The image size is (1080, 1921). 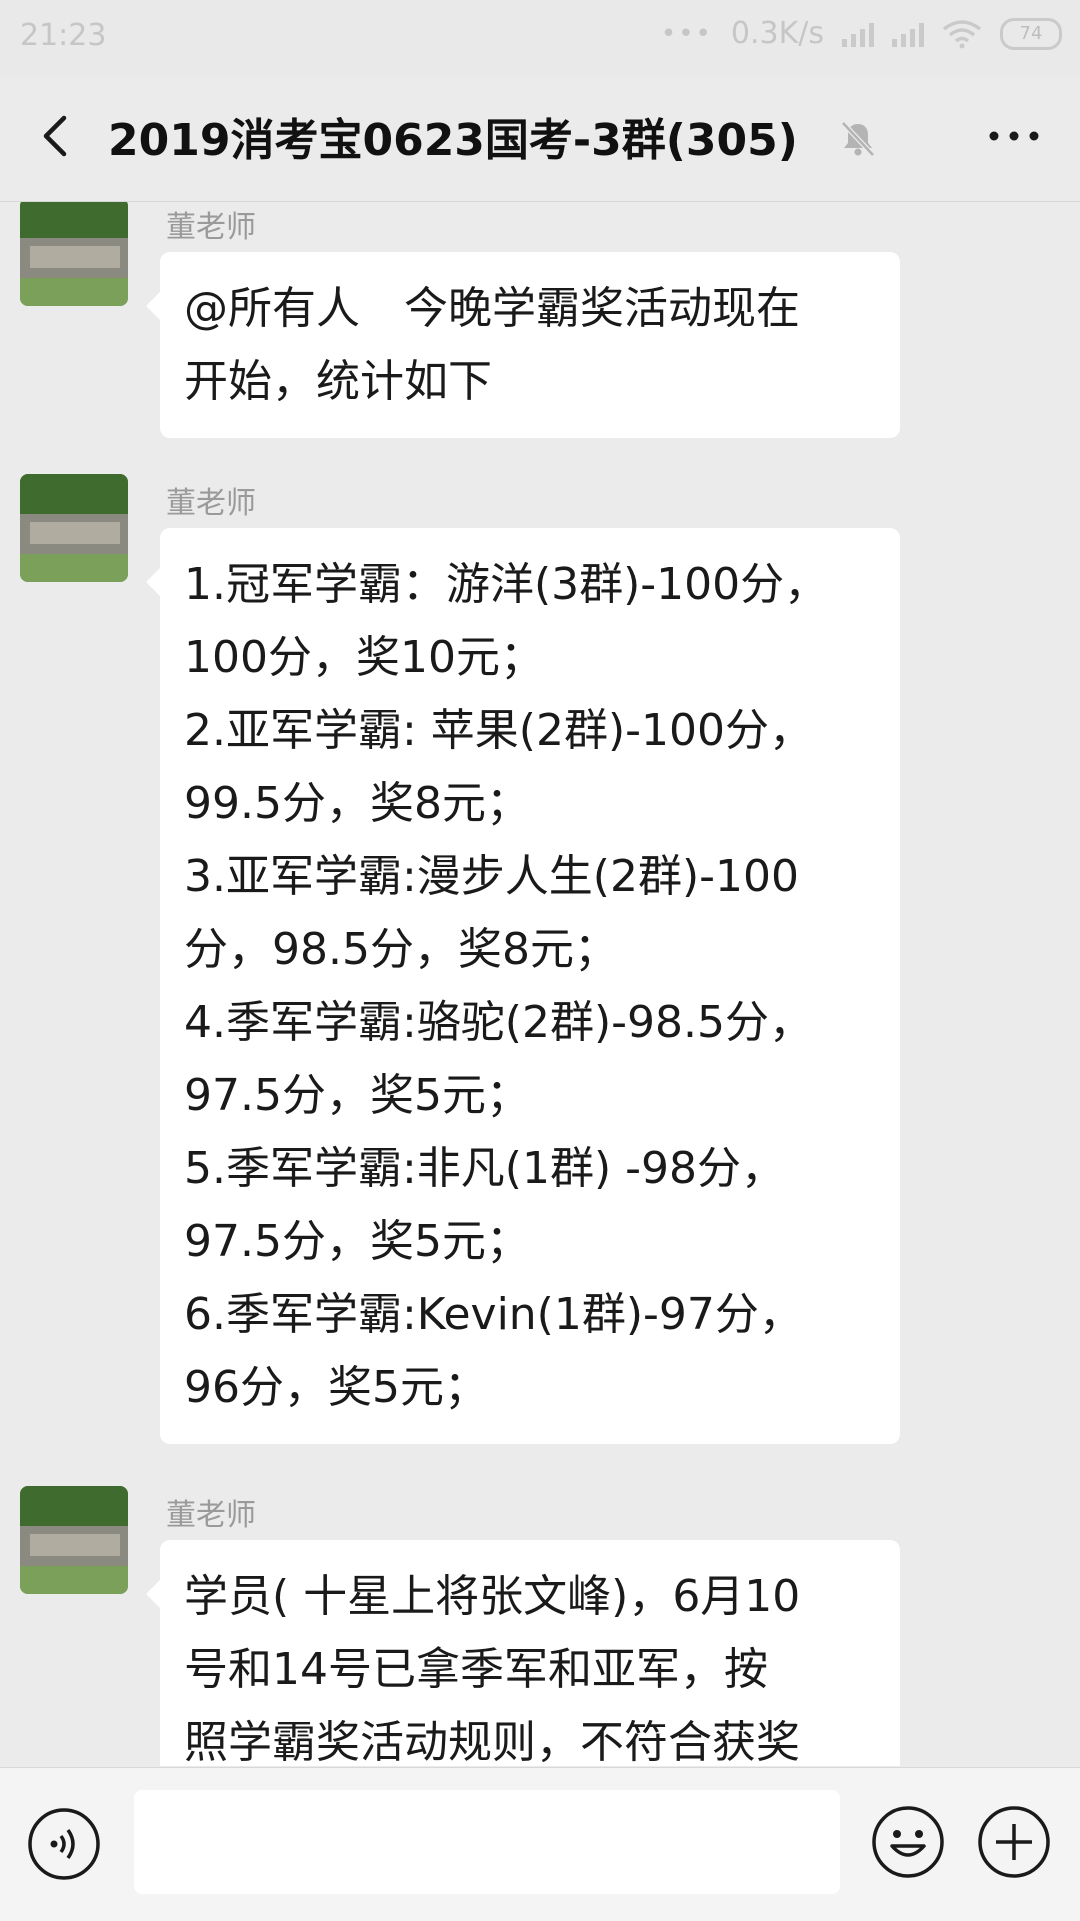 What do you see at coordinates (498, 1022) in the screenshot?
I see `message-line: 4.季军学霸:骆驼(2群)-98.5分，` at bounding box center [498, 1022].